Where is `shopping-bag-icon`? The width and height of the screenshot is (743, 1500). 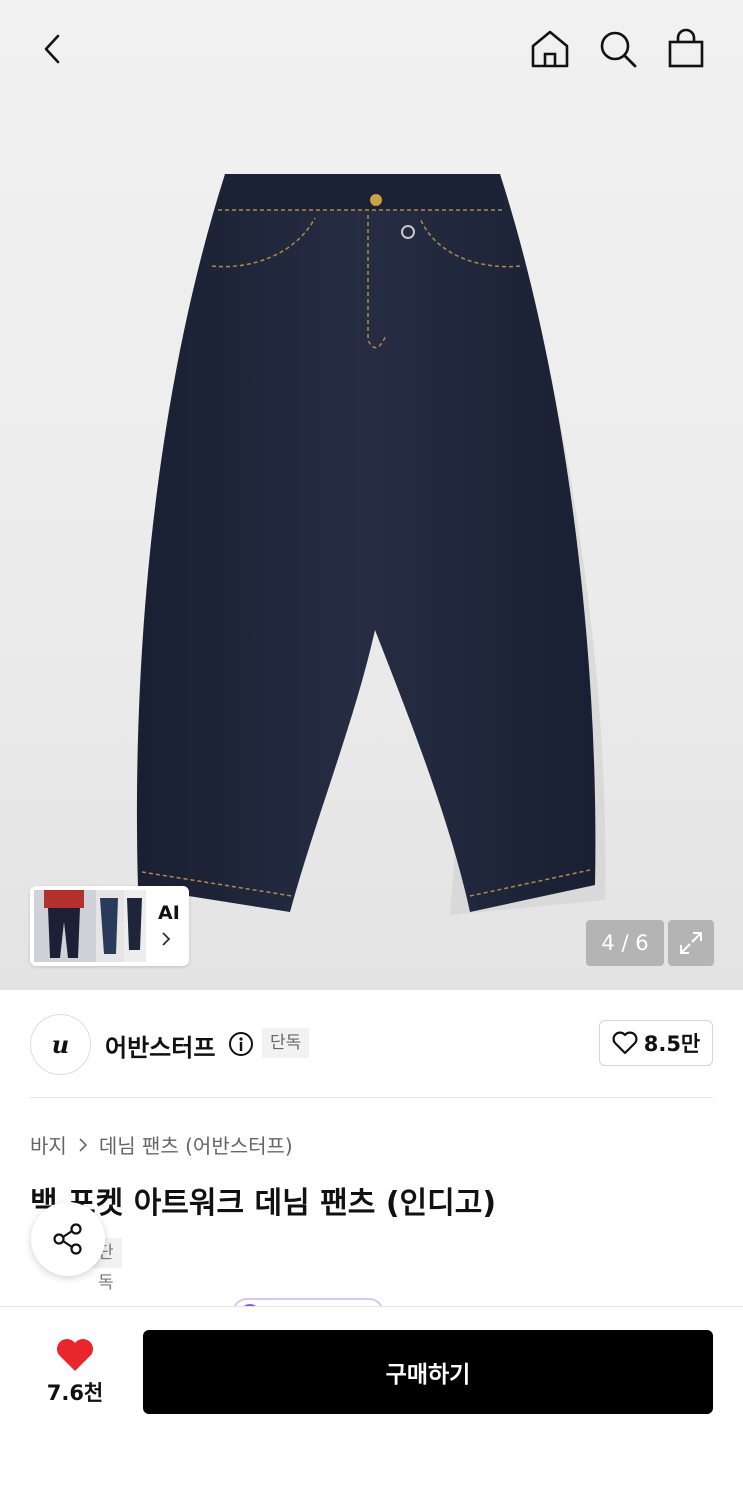
shopping-bag-icon is located at coordinates (686, 49).